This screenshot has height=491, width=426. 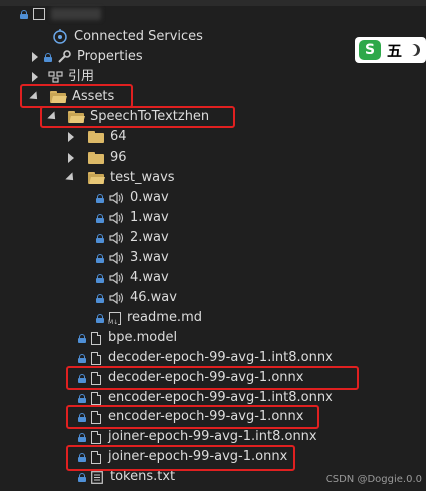 I want to click on tree-item-label: joiner-epoch-99-avg-1.int8.onnx, so click(x=212, y=436).